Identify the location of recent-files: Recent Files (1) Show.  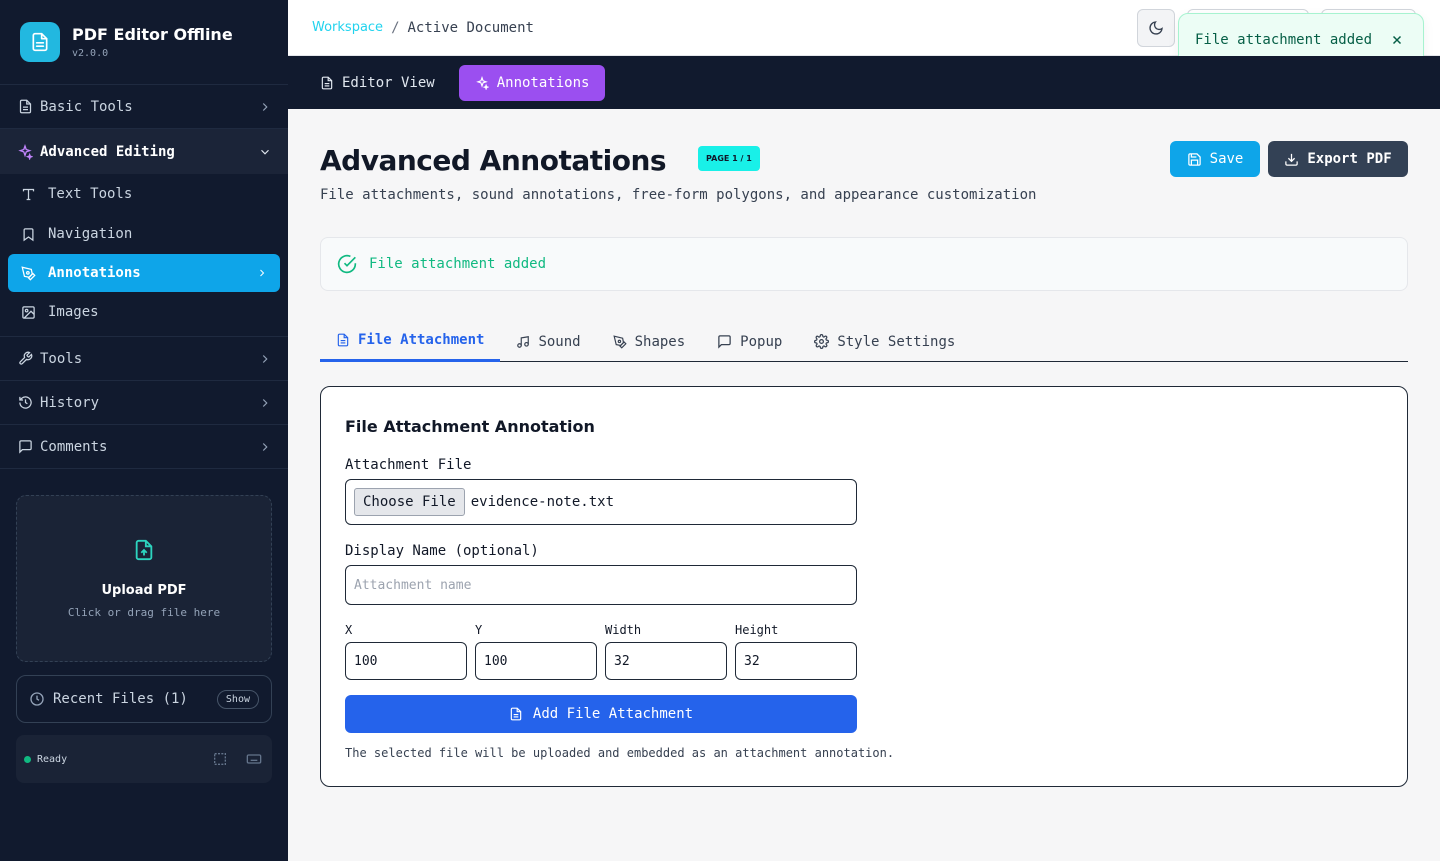
(144, 699).